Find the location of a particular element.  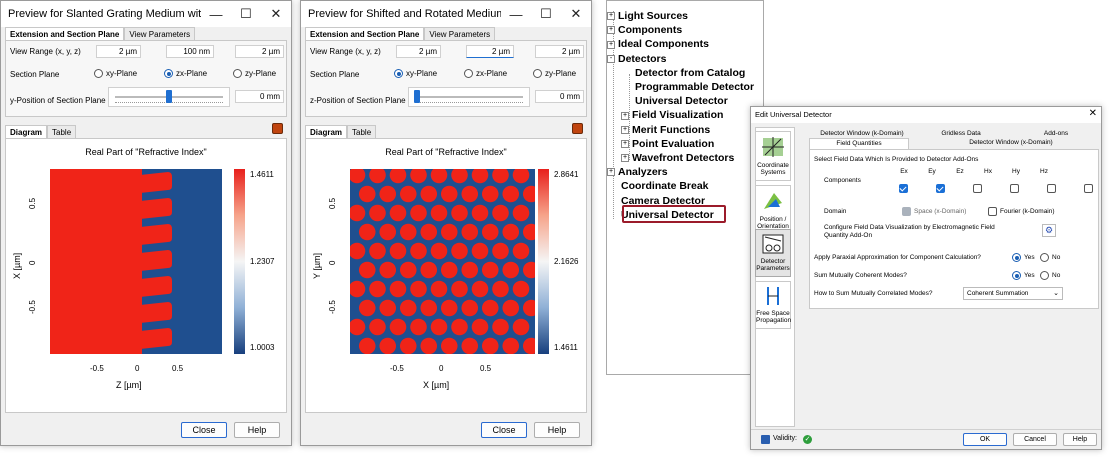

gear-icon: ⚙ is located at coordinates (1049, 230).